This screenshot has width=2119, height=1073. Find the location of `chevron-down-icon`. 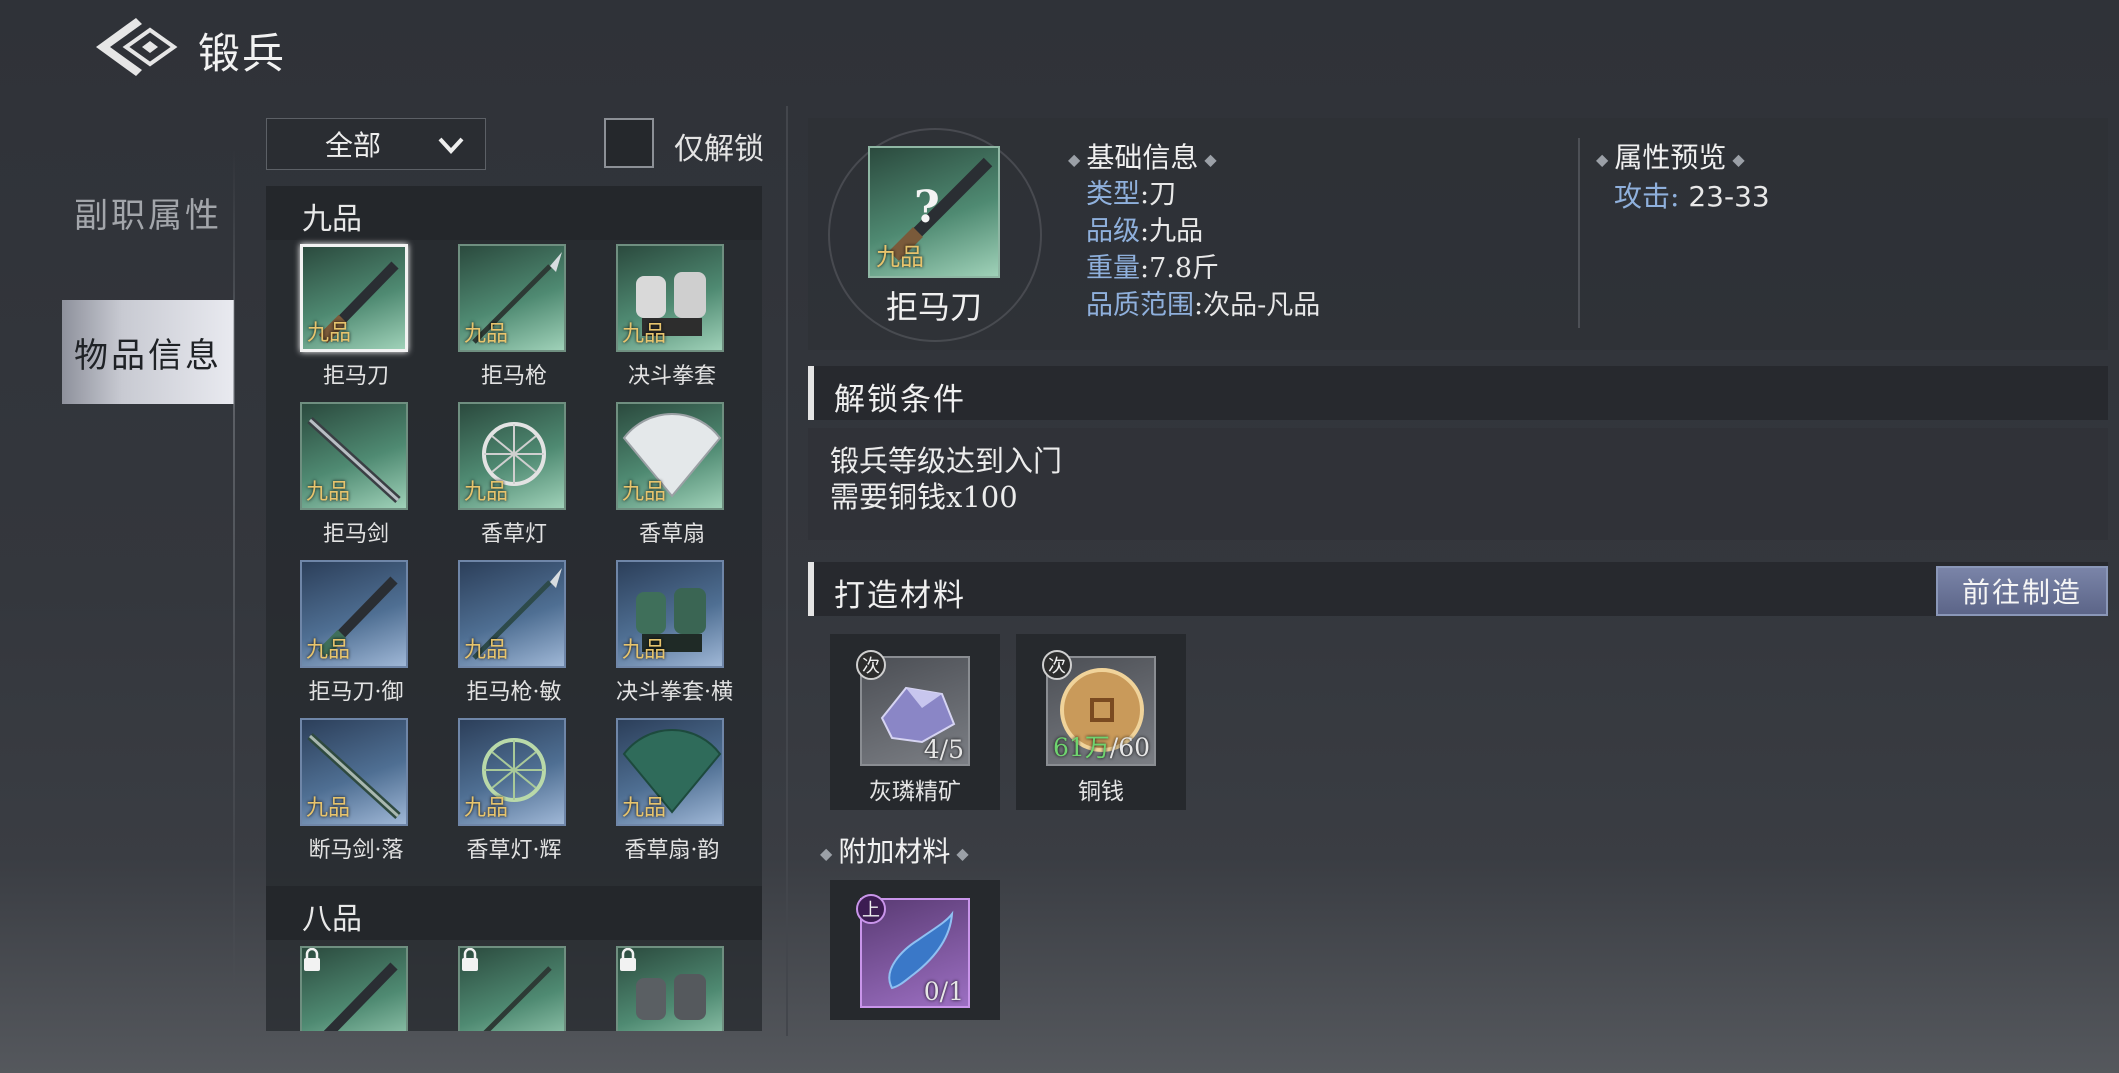

chevron-down-icon is located at coordinates (451, 145).